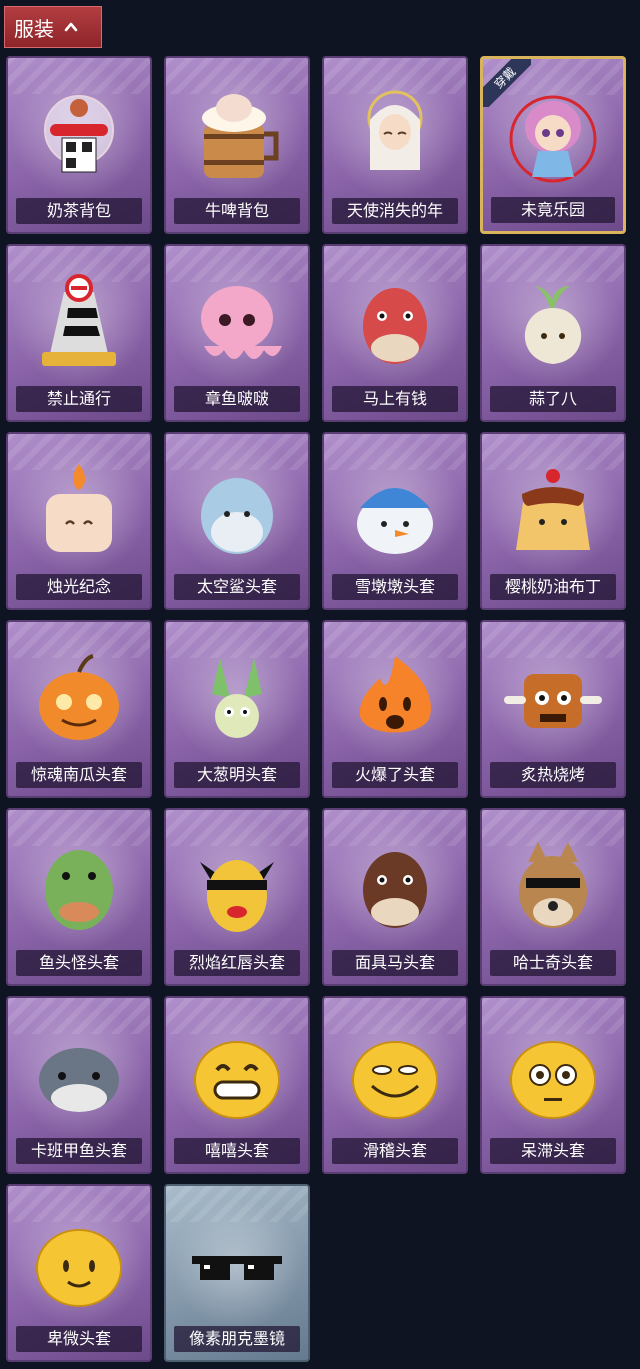 The height and width of the screenshot is (1369, 640). I want to click on outfit-card-label: 蒜了八, so click(553, 399).